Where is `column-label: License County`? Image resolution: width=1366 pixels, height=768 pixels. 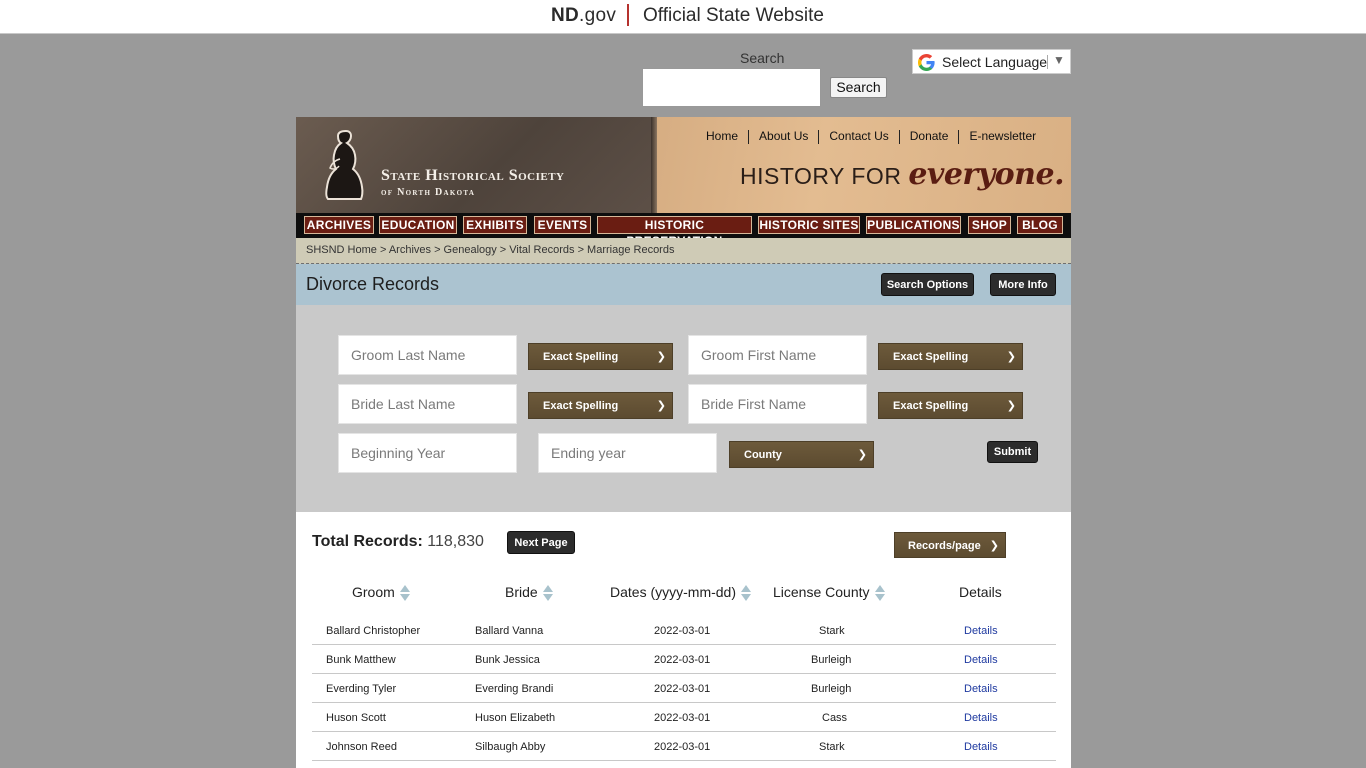
column-label: License County is located at coordinates (821, 592).